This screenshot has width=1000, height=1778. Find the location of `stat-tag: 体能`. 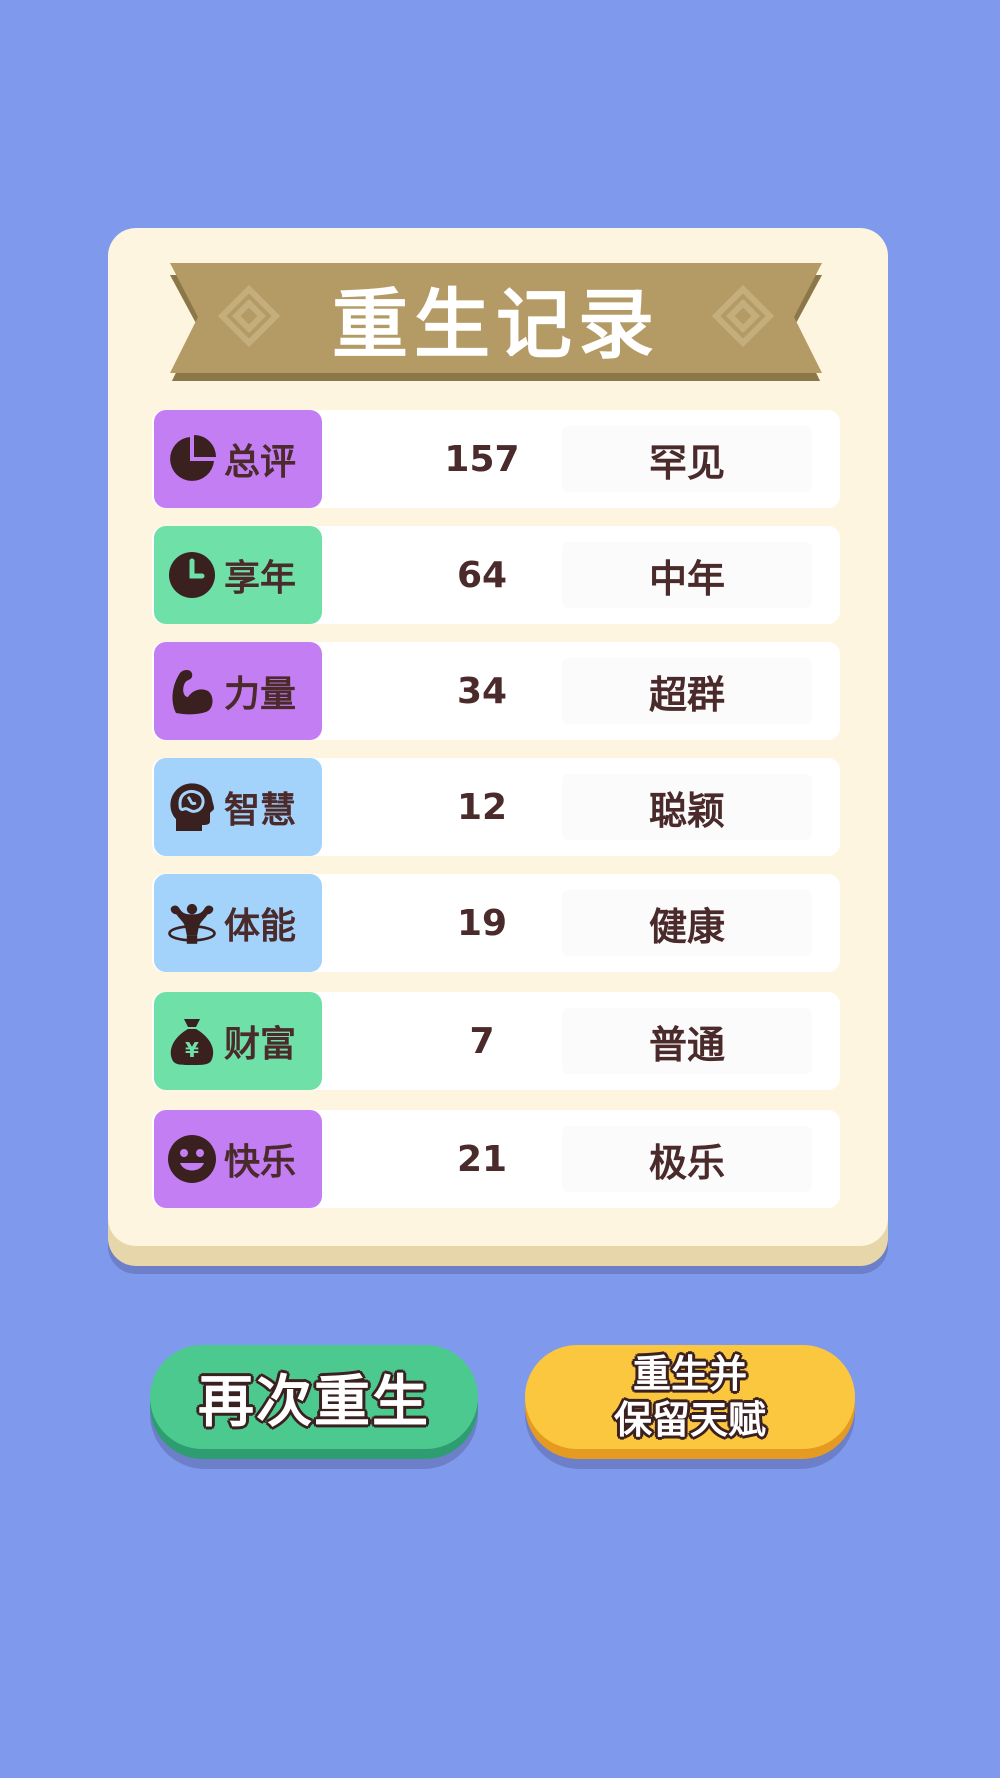

stat-tag: 体能 is located at coordinates (238, 923).